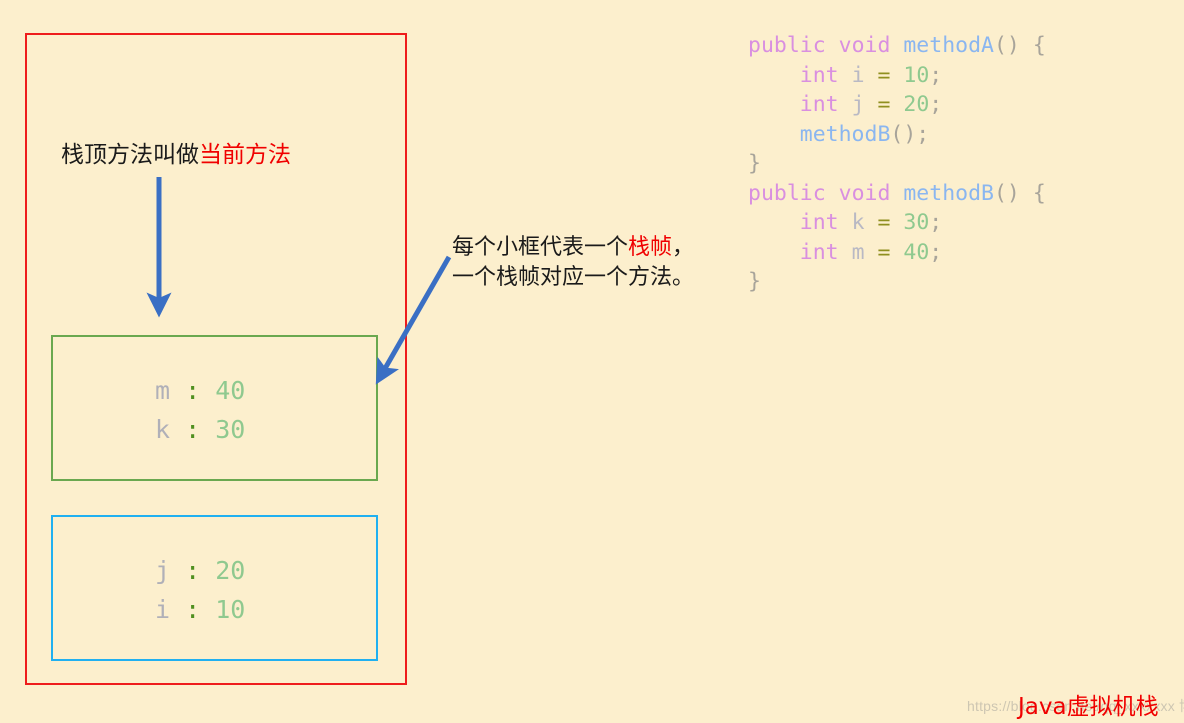 The height and width of the screenshot is (723, 1184). I want to click on code-line: public void methodB() {, so click(897, 194).